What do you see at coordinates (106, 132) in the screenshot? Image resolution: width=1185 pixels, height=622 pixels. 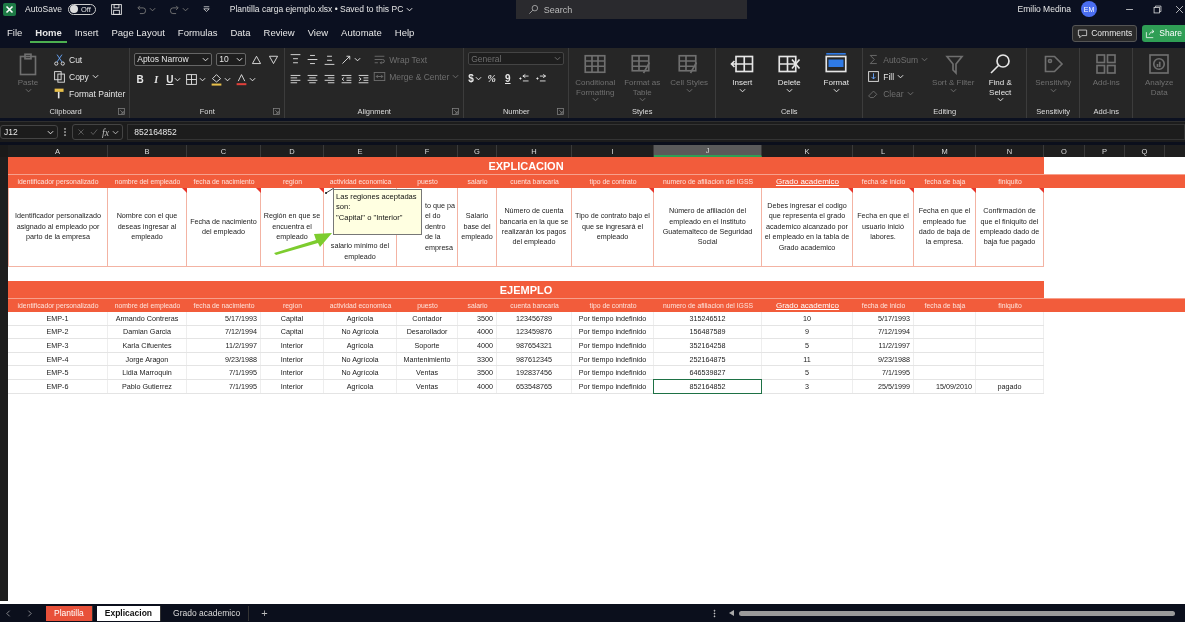 I see `insert-function-button: fx` at bounding box center [106, 132].